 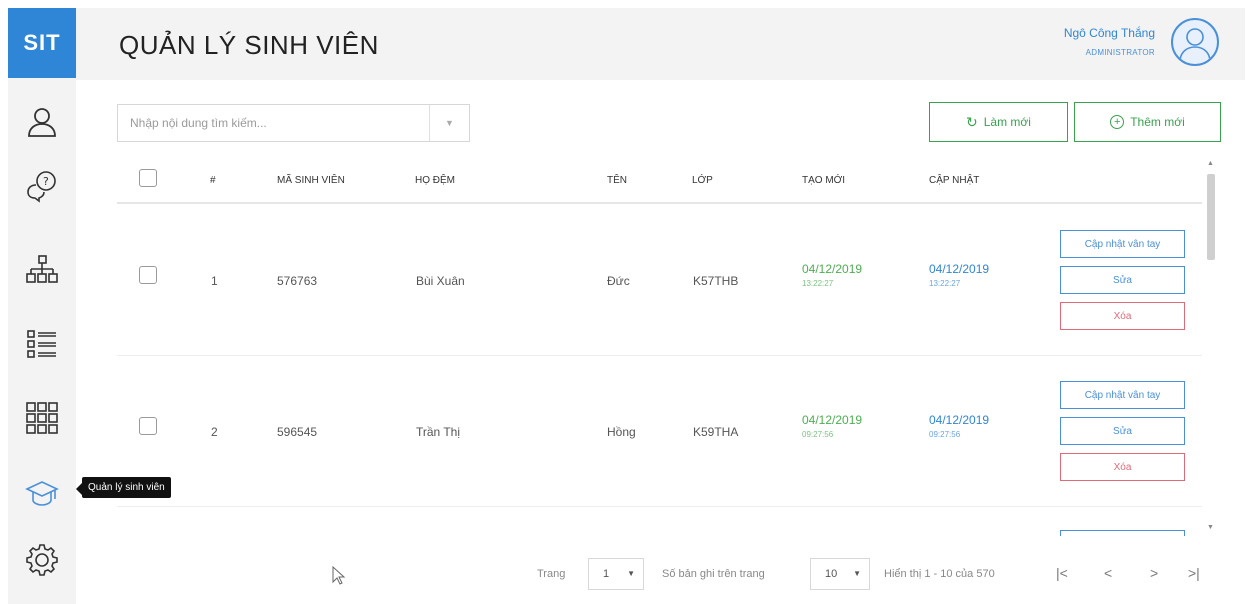 I want to click on row-surname: Trần Thị, so click(x=438, y=432).